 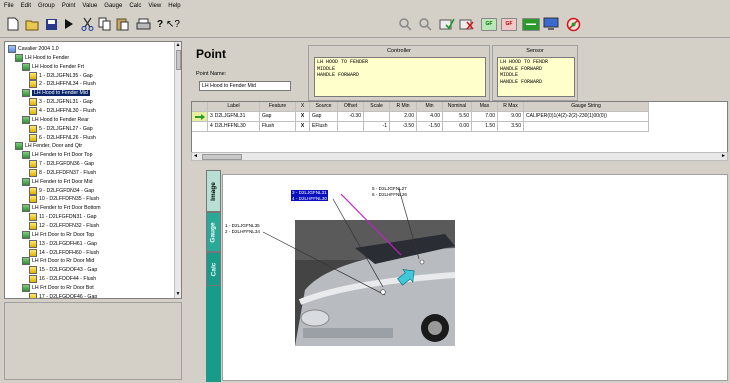 I want to click on menu-group: Group, so click(x=46, y=6).